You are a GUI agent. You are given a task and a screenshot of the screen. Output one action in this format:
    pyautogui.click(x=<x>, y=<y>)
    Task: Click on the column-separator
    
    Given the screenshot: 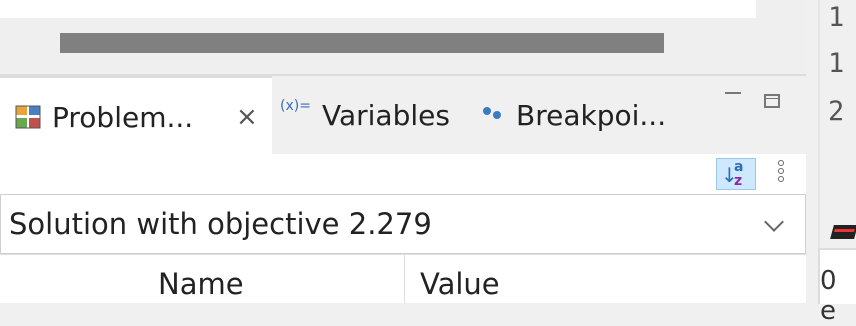 What is the action you would take?
    pyautogui.click(x=404, y=279)
    